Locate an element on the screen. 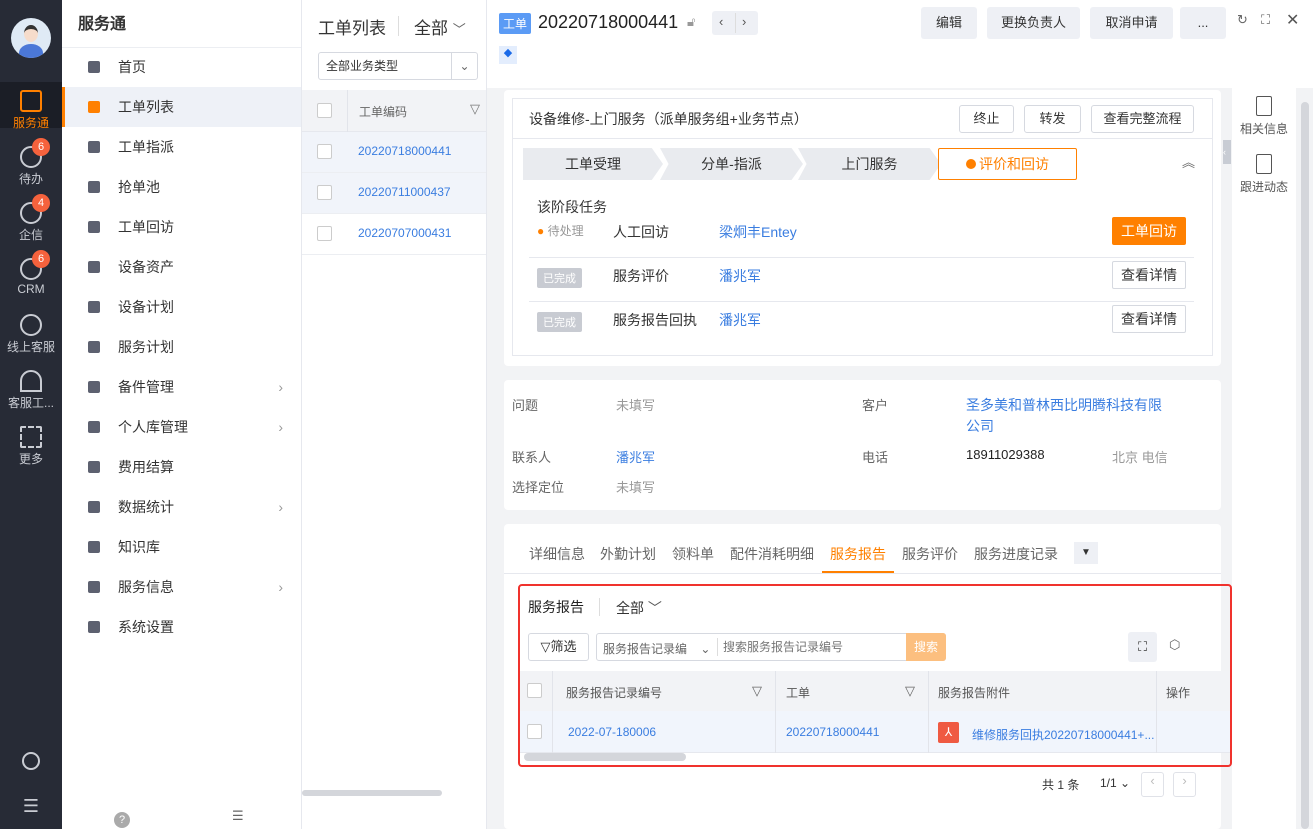  terminate-button: 终止 is located at coordinates (986, 119).